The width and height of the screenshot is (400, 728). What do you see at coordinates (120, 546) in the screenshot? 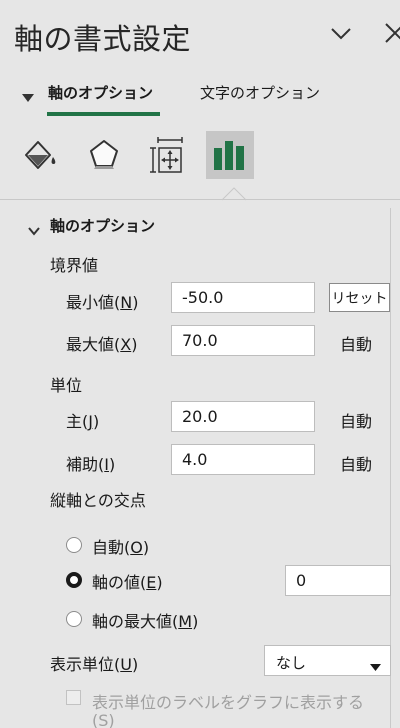
I see `radio-label-crosses-auto: 自動(O)` at bounding box center [120, 546].